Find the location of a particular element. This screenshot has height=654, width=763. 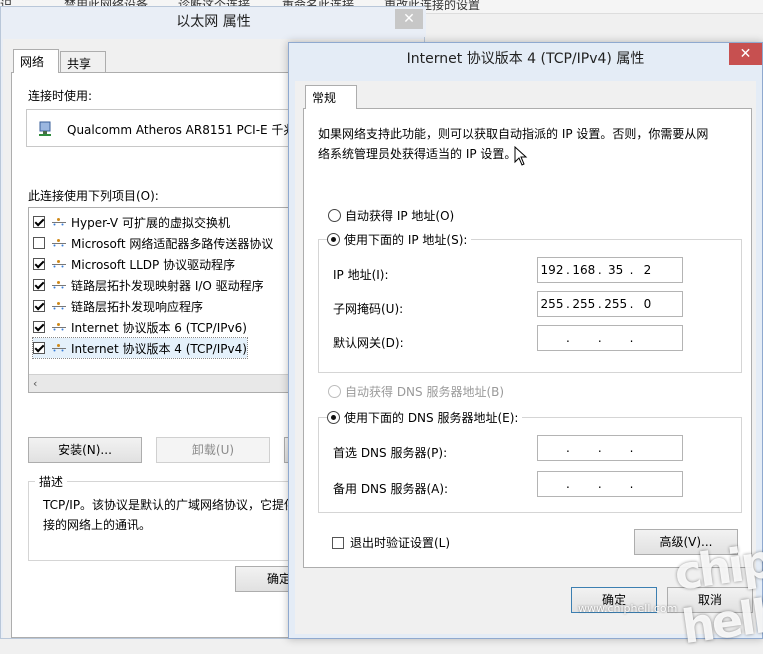

connect-using-label: 连接时使用: is located at coordinates (60, 96).